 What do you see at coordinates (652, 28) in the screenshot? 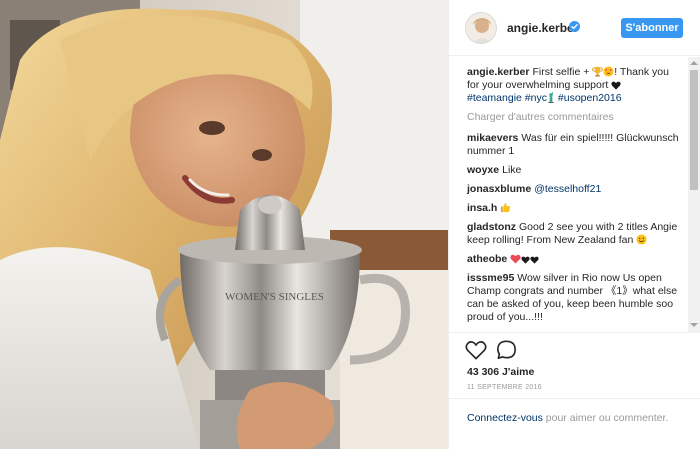
I see `follow-button: S'abonner` at bounding box center [652, 28].